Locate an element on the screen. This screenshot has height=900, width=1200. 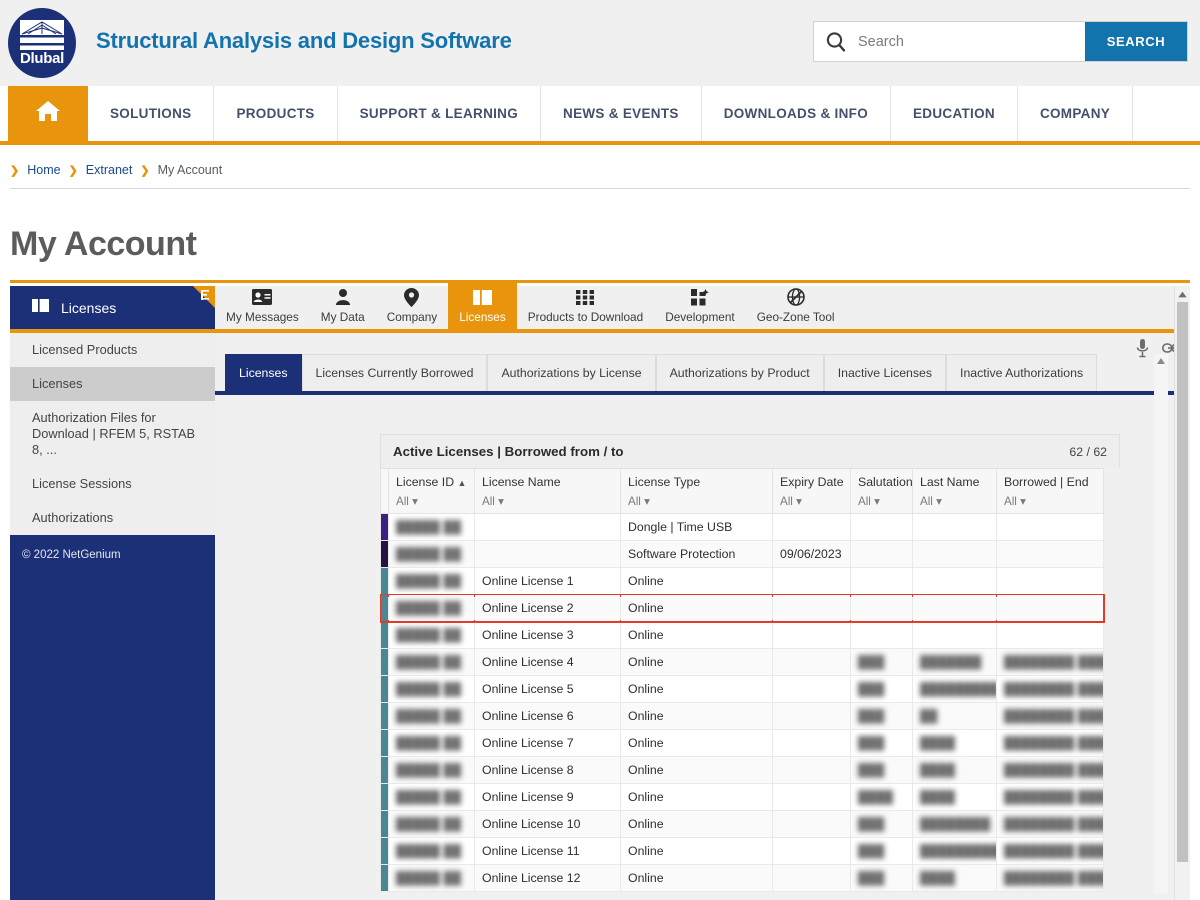
nav-item-products: PRODUCTS is located at coordinates (276, 113).